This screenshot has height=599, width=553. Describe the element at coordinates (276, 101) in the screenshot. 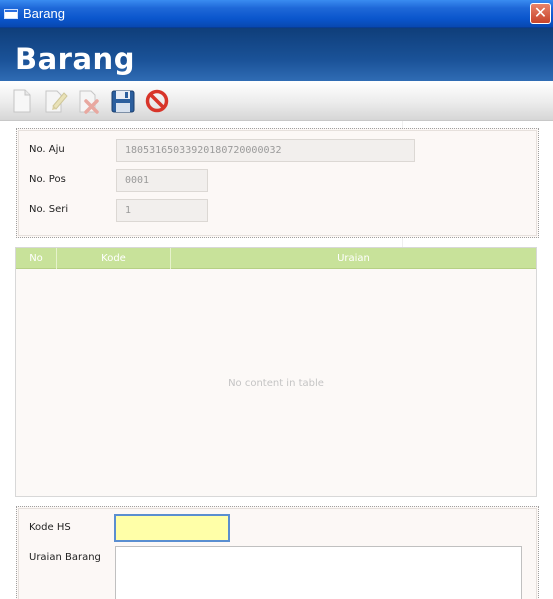

I see `toolbar` at that location.